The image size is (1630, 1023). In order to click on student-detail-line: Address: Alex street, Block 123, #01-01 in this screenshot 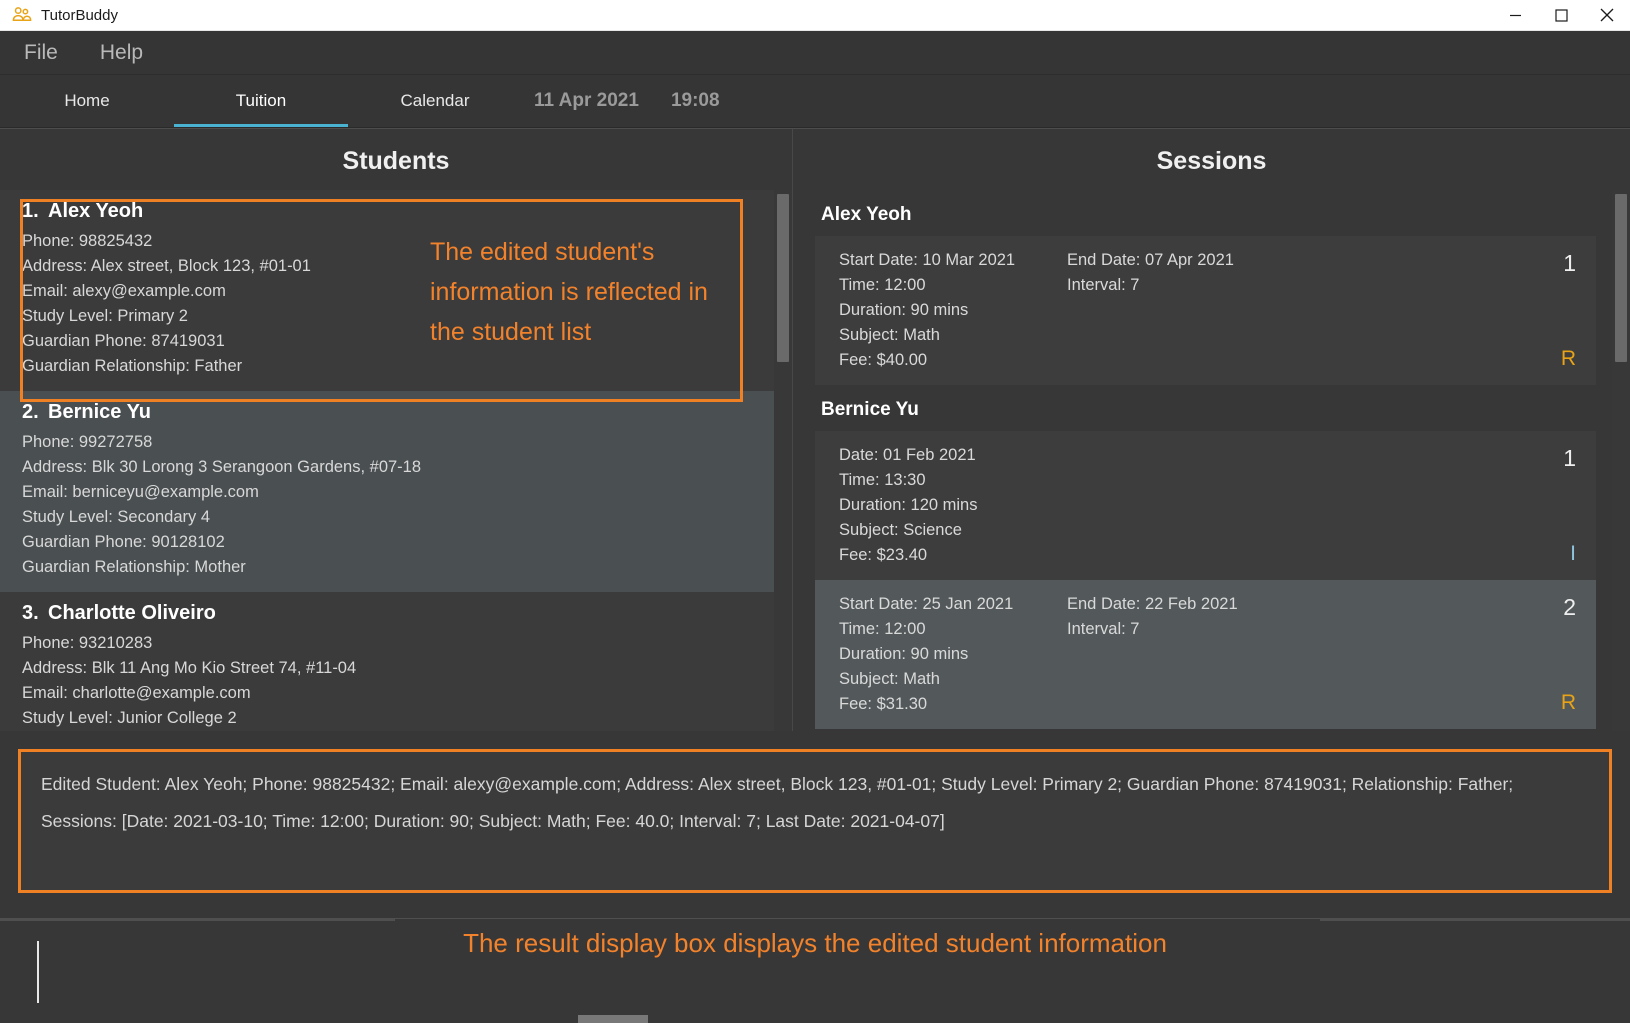, I will do `click(166, 266)`.